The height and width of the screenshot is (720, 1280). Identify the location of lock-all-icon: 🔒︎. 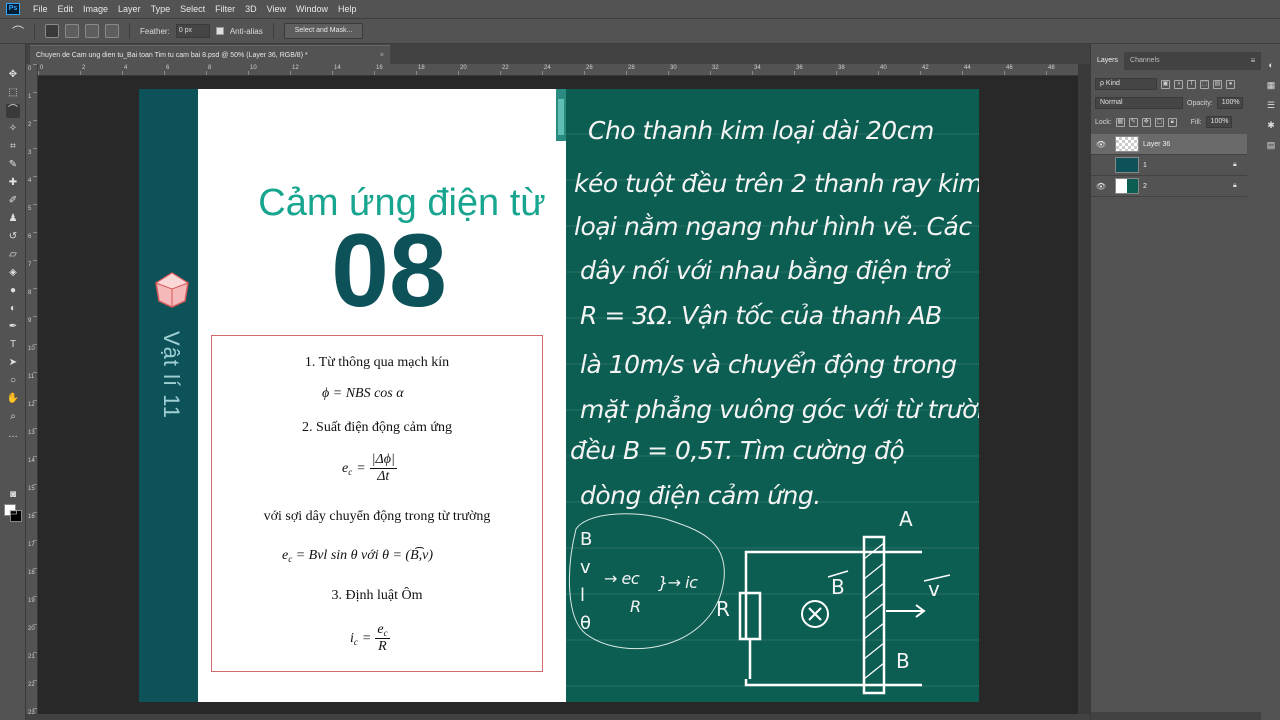
(1172, 122).